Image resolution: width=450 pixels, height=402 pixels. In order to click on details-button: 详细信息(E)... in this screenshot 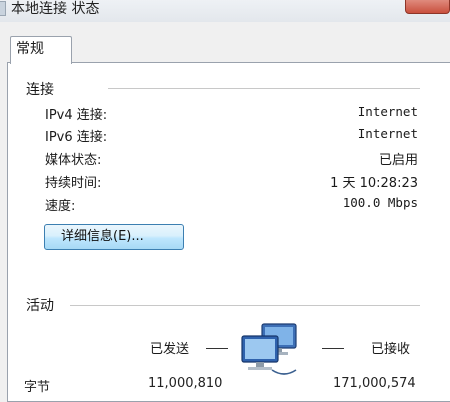, I will do `click(114, 237)`.